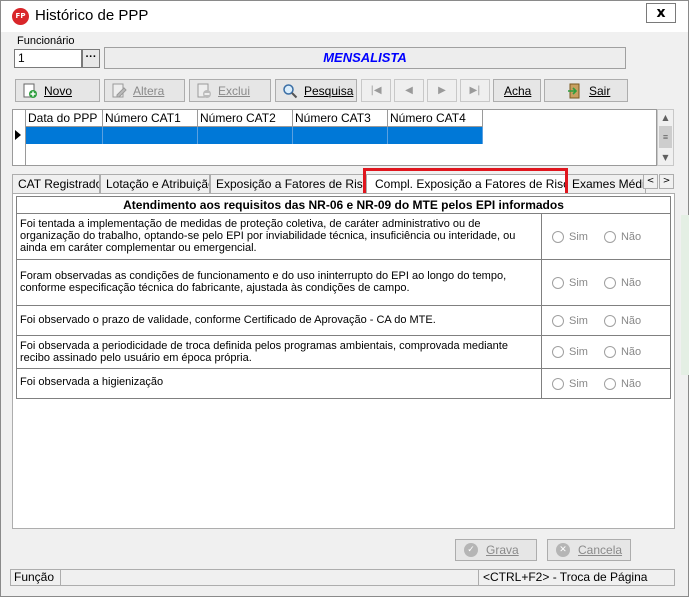 The width and height of the screenshot is (689, 597). What do you see at coordinates (586, 90) in the screenshot?
I see `sair-button: Sair` at bounding box center [586, 90].